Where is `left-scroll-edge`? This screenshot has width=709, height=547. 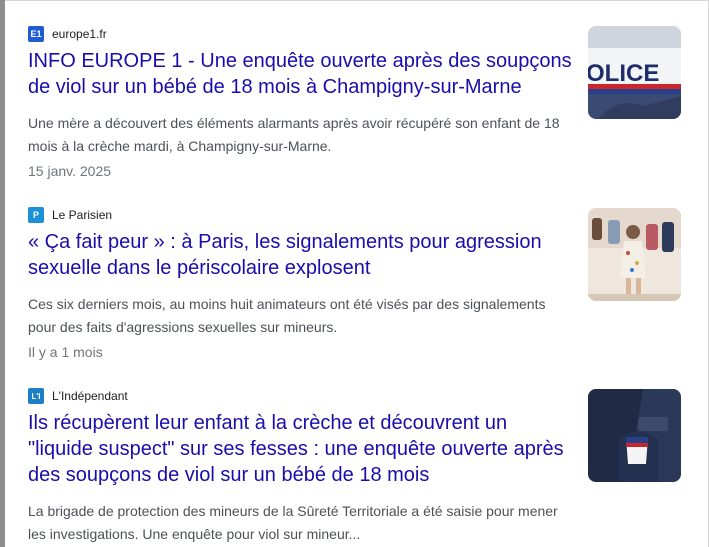
left-scroll-edge is located at coordinates (2, 273).